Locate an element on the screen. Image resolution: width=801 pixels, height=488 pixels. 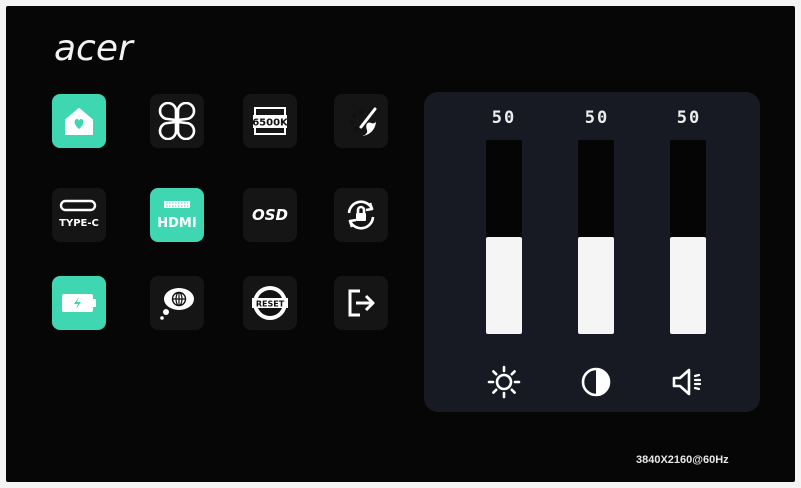
hdmi-label: HDMI is located at coordinates (176, 223).